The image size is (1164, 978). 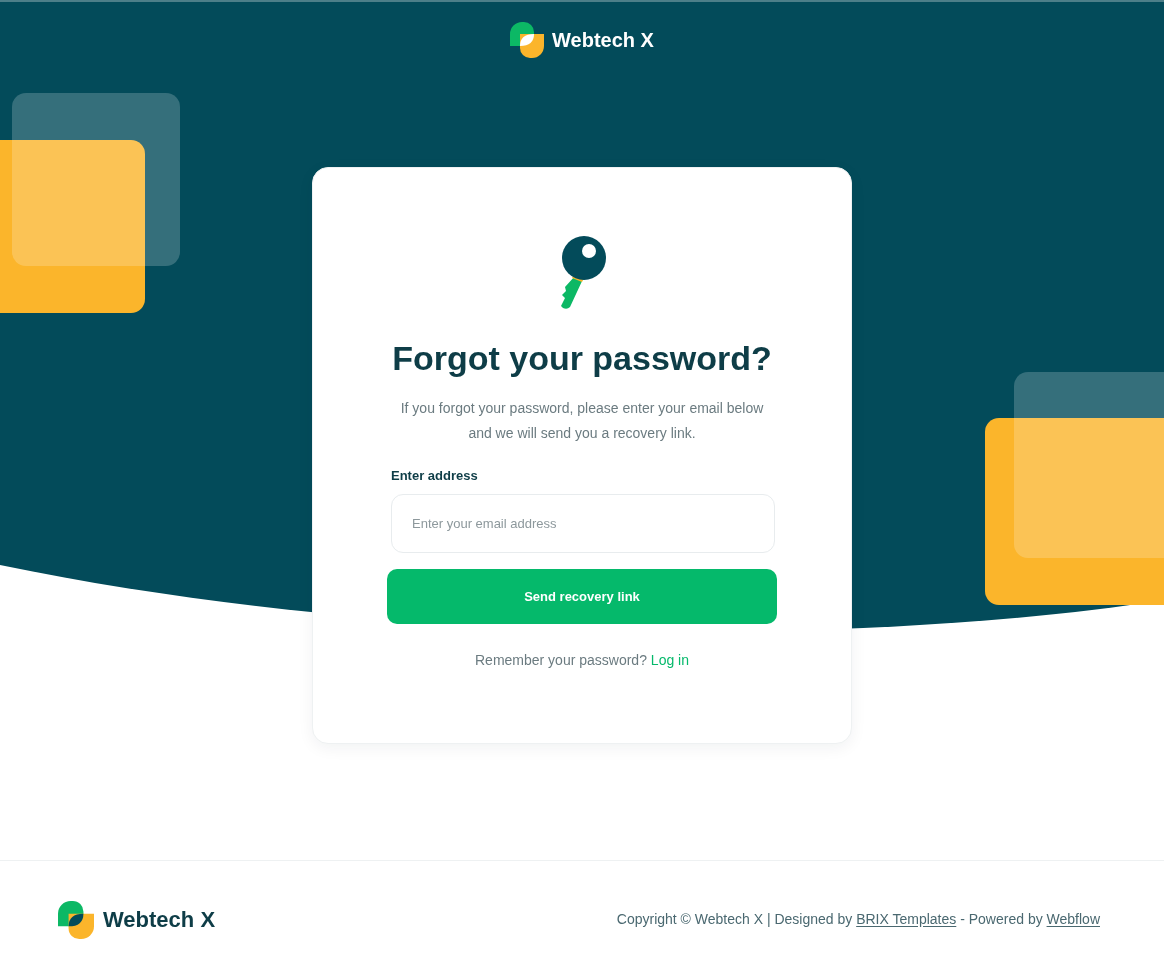 I want to click on webflow-link: Webflow, so click(x=1073, y=919).